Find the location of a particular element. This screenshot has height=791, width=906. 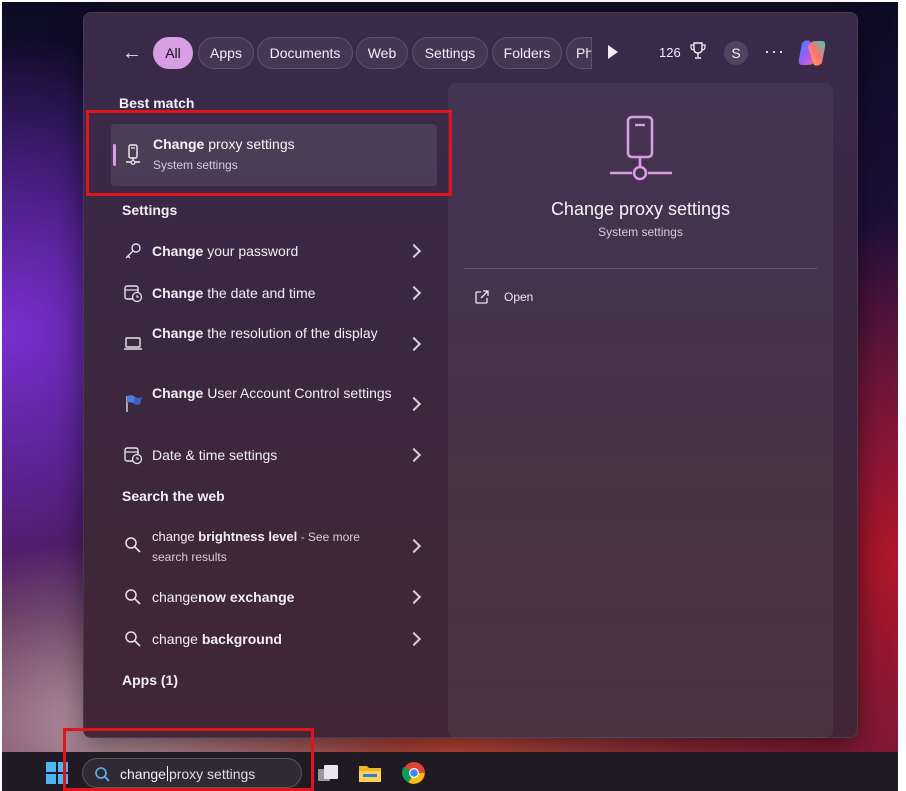

rewards-points: 126 is located at coordinates (670, 52).